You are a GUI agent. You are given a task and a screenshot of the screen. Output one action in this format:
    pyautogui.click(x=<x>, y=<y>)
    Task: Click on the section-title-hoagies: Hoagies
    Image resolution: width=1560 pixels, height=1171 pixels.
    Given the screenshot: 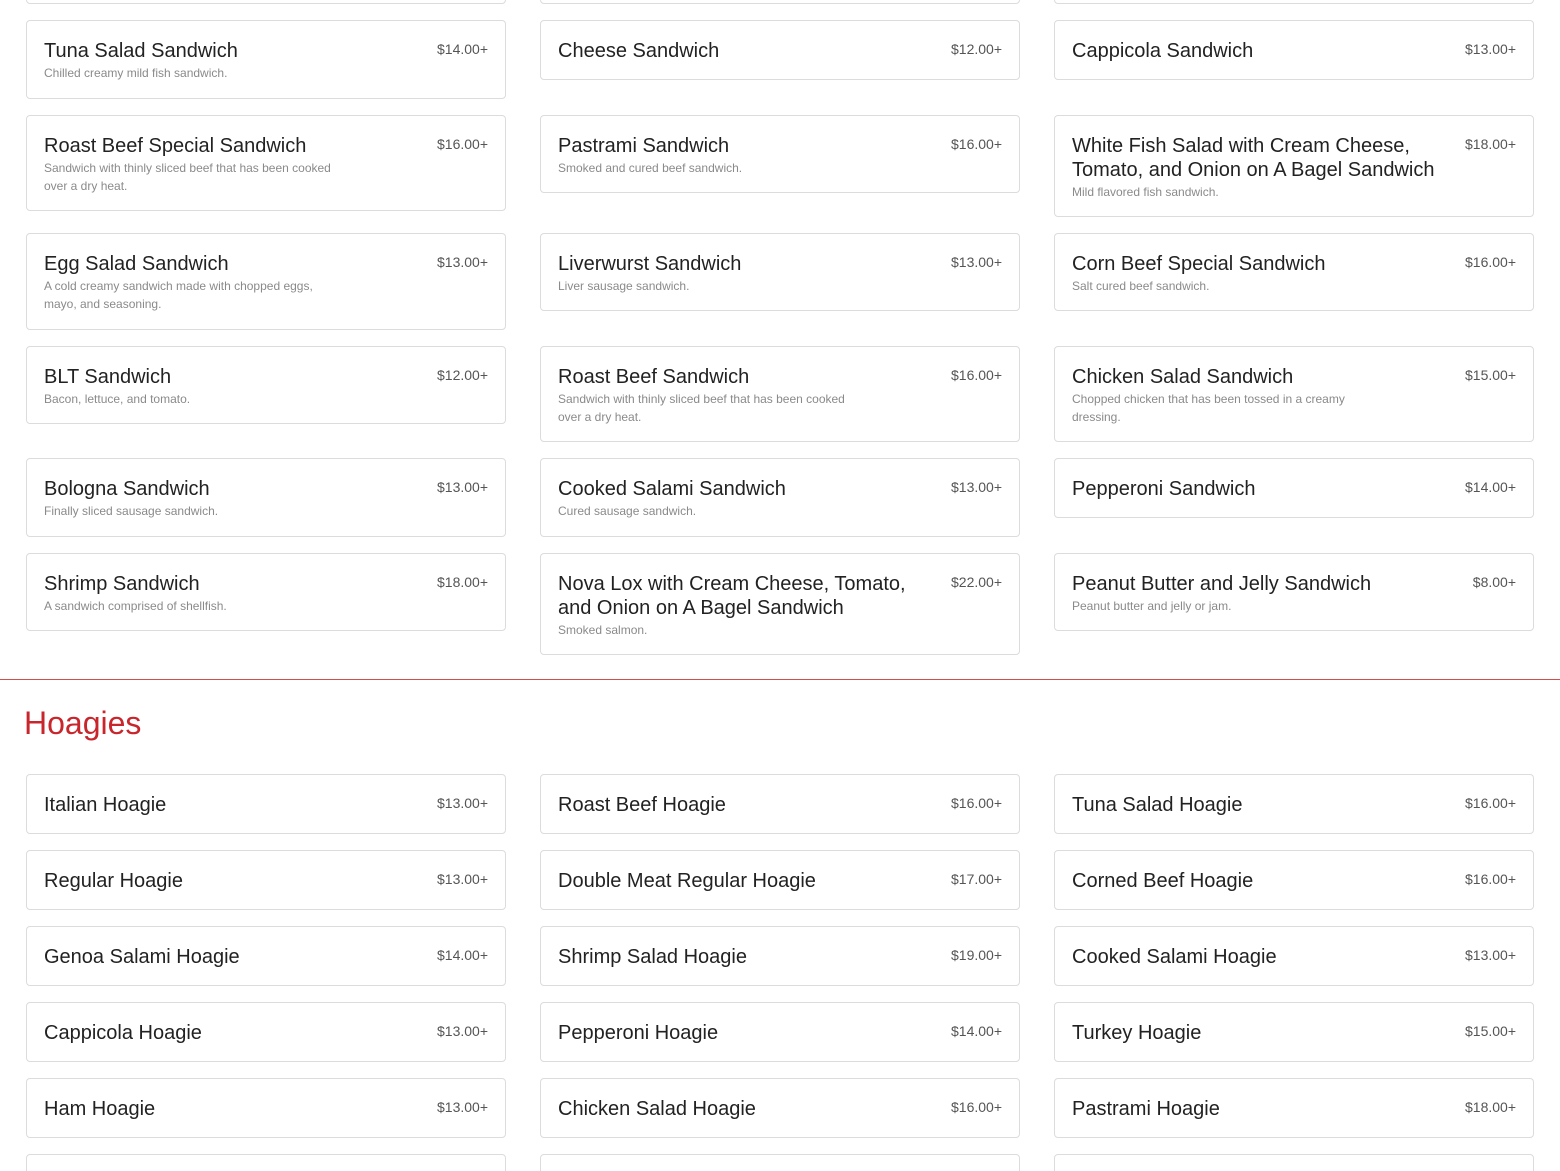 What is the action you would take?
    pyautogui.click(x=83, y=723)
    